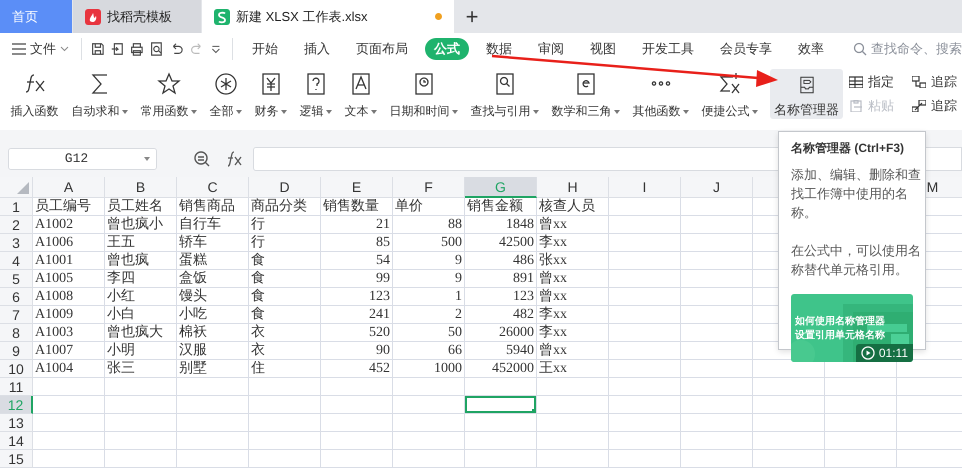  What do you see at coordinates (429, 187) in the screenshot?
I see `column-header: F` at bounding box center [429, 187].